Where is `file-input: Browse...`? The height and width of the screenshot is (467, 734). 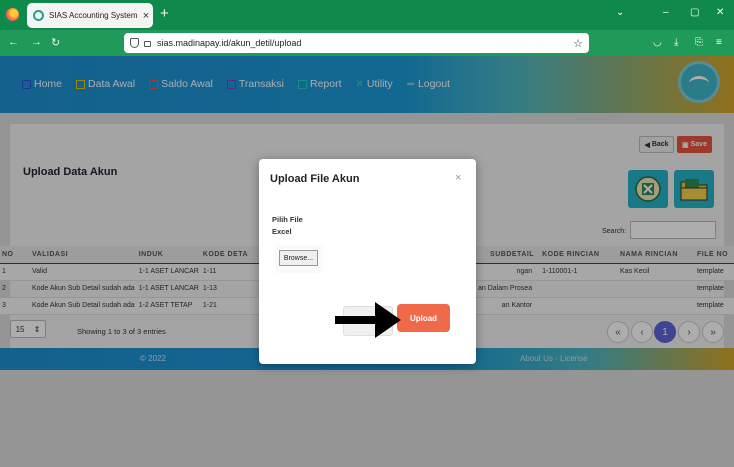
file-input: Browse... is located at coordinates (299, 259).